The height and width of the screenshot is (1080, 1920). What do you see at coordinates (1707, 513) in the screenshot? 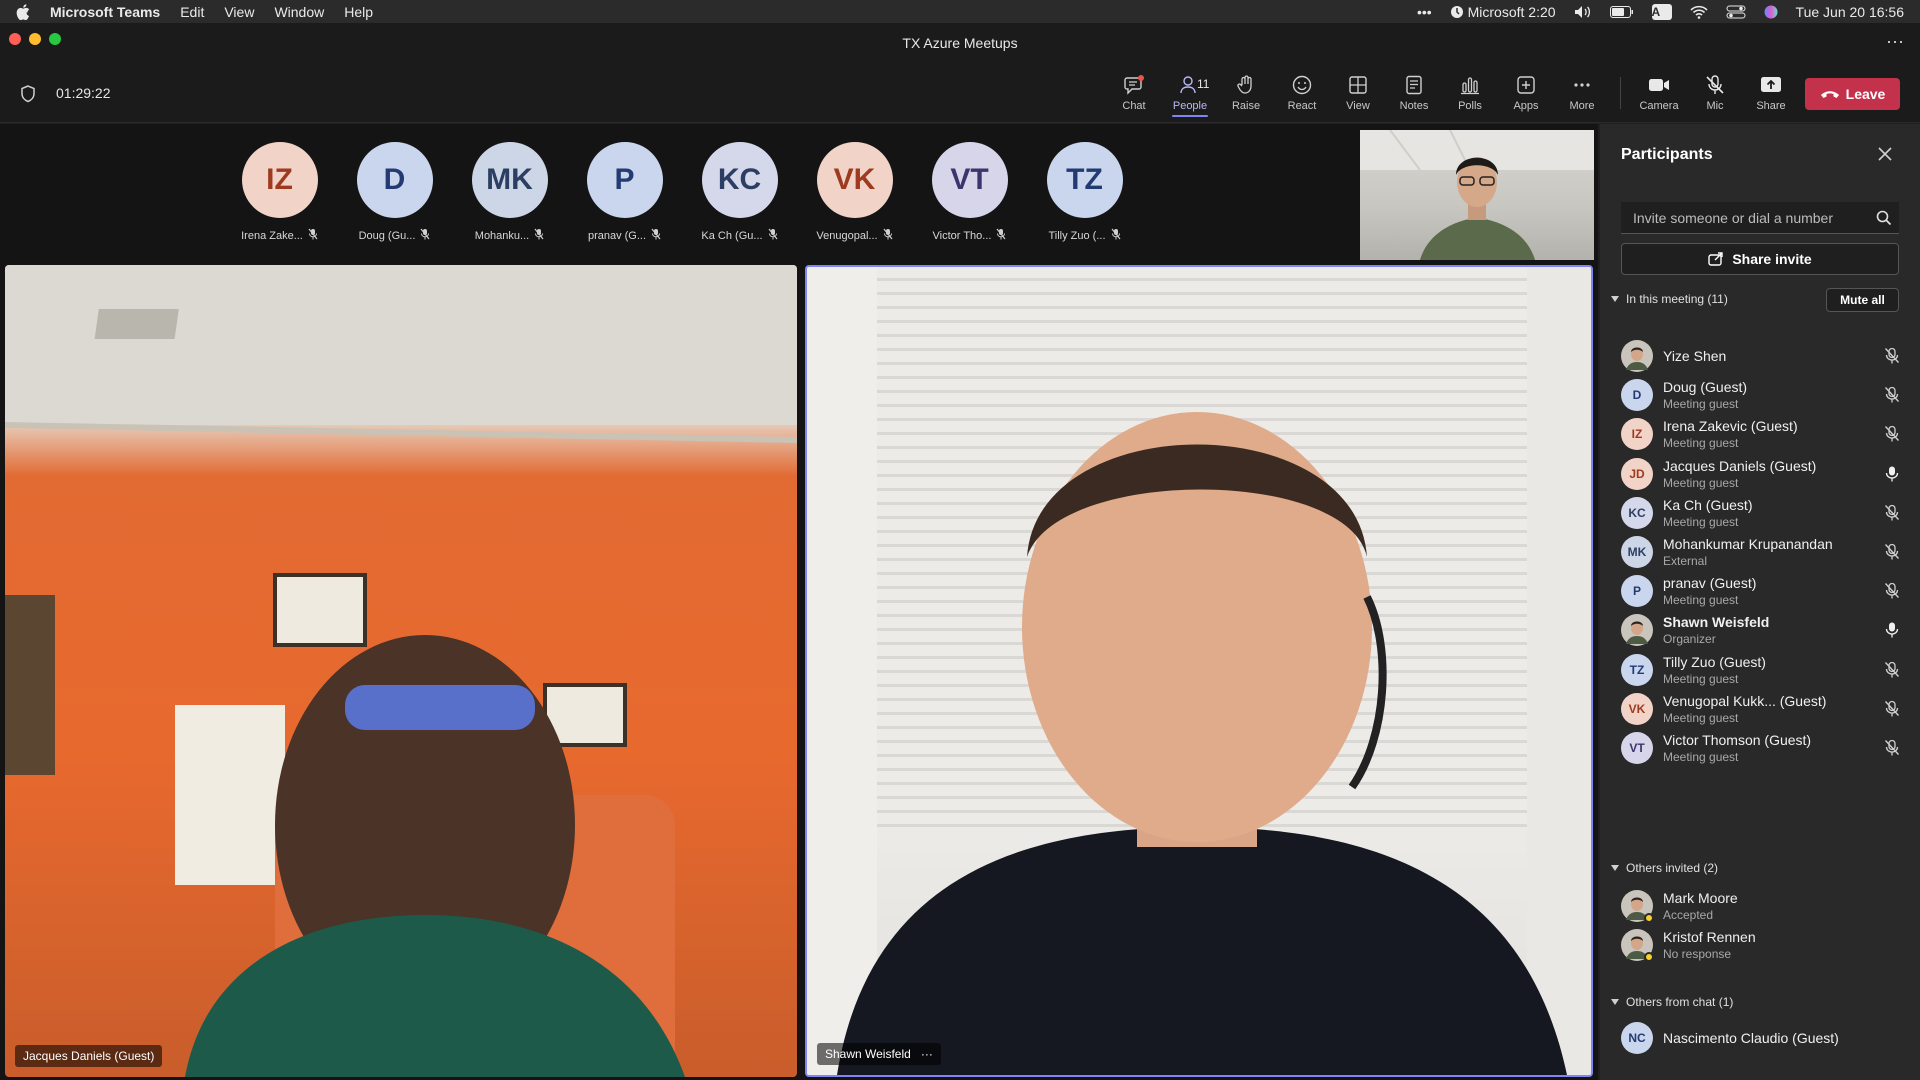
I see `participant-info: Ka Ch (Guest) Meeting guest` at bounding box center [1707, 513].